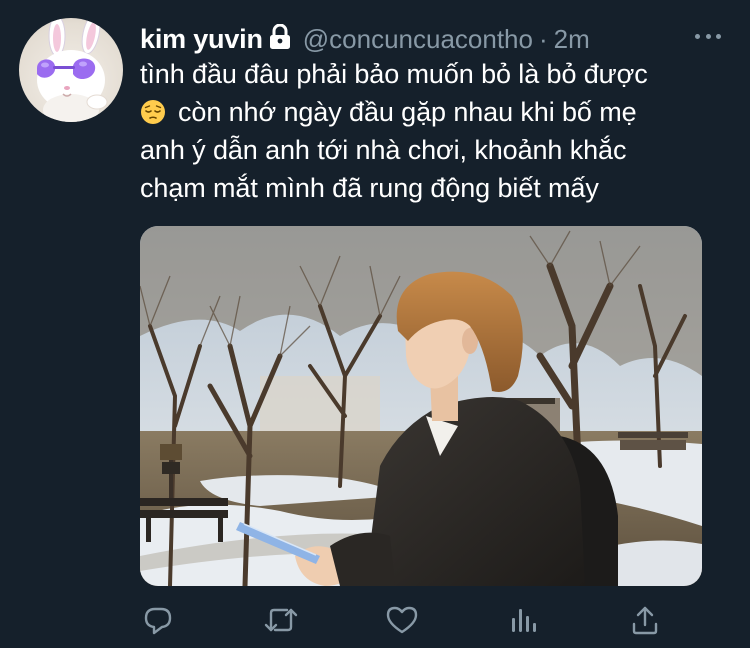  I want to click on analytics-icon, so click(524, 620).